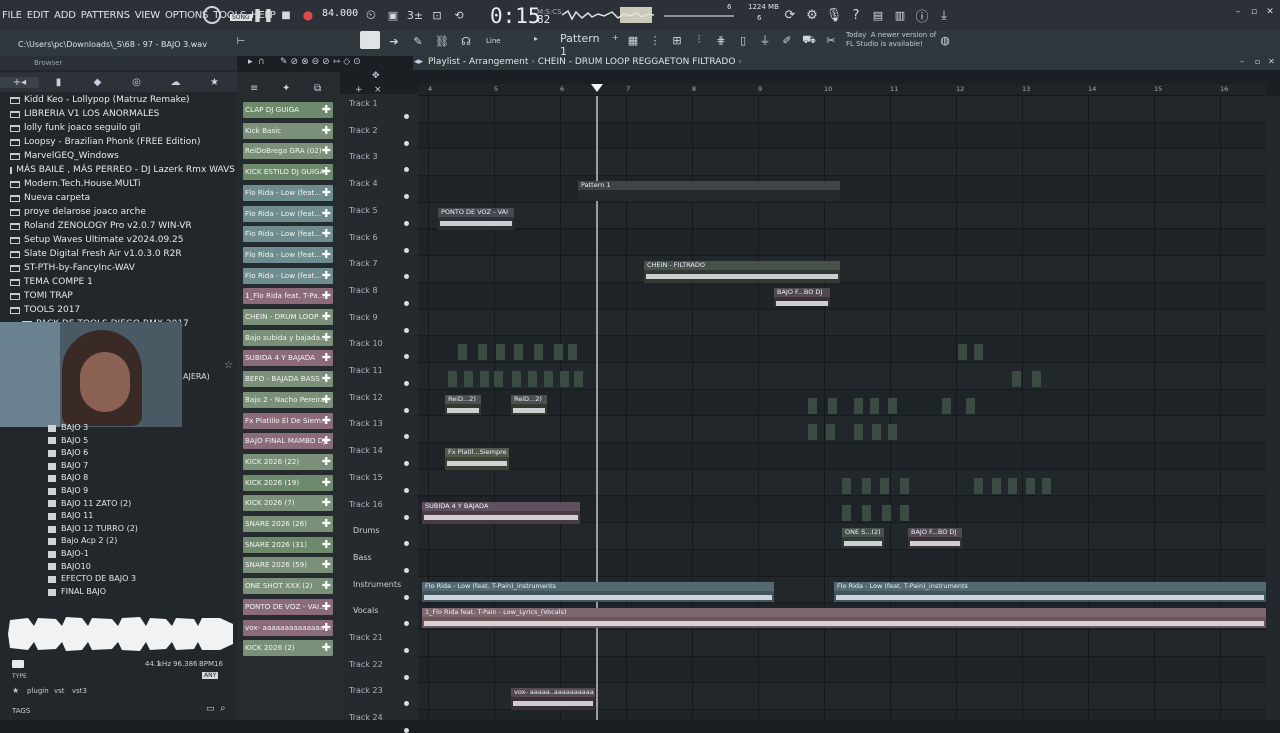 The height and width of the screenshot is (733, 1280). Describe the element at coordinates (812, 15) in the screenshot. I see `audio-settings-icon: ⚙` at that location.